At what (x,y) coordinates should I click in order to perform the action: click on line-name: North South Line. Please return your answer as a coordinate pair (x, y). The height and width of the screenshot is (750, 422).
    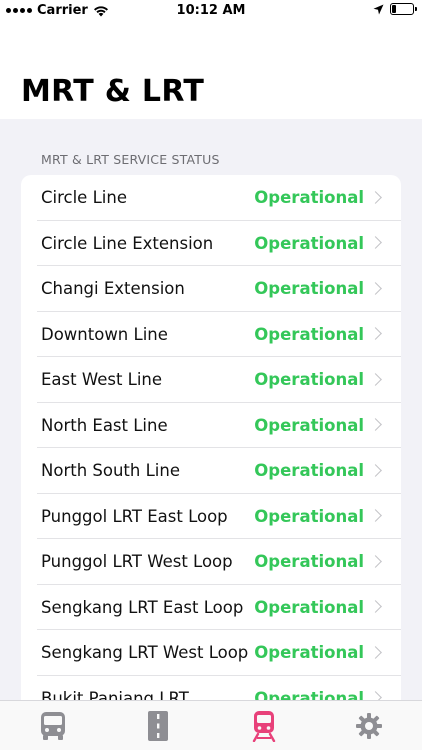
    Looking at the image, I should click on (110, 471).